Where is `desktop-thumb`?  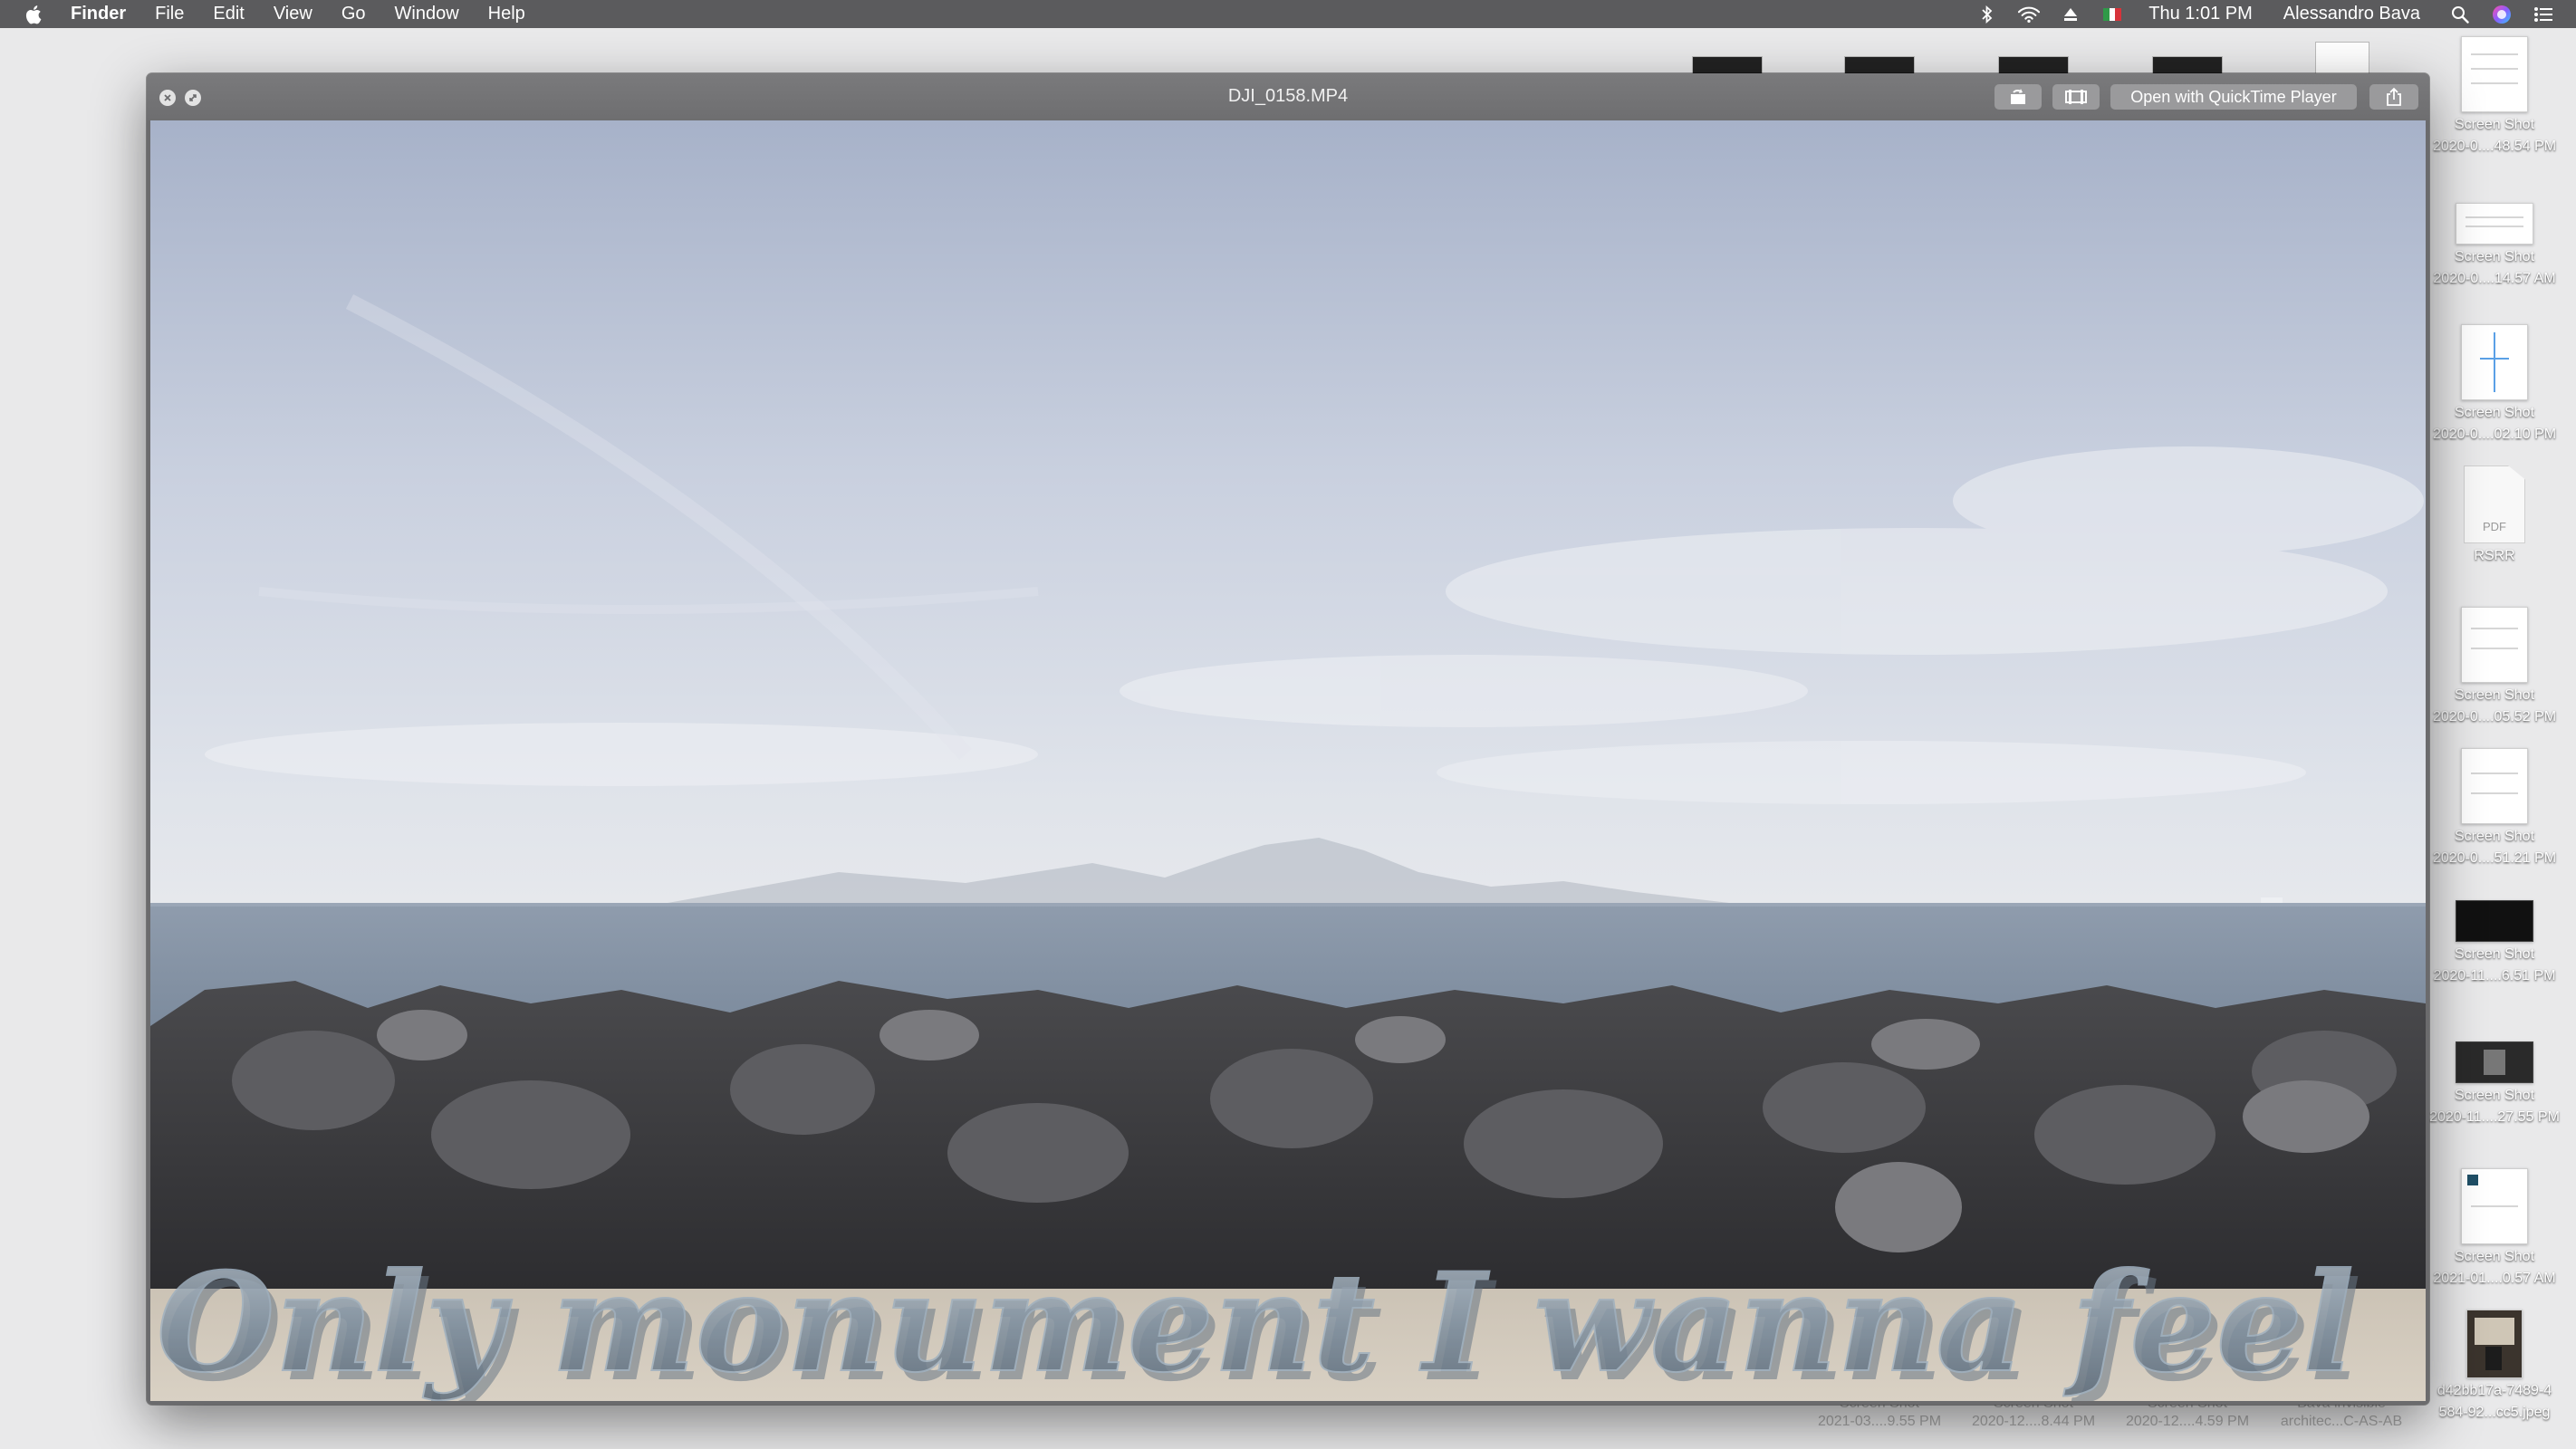 desktop-thumb is located at coordinates (2342, 59).